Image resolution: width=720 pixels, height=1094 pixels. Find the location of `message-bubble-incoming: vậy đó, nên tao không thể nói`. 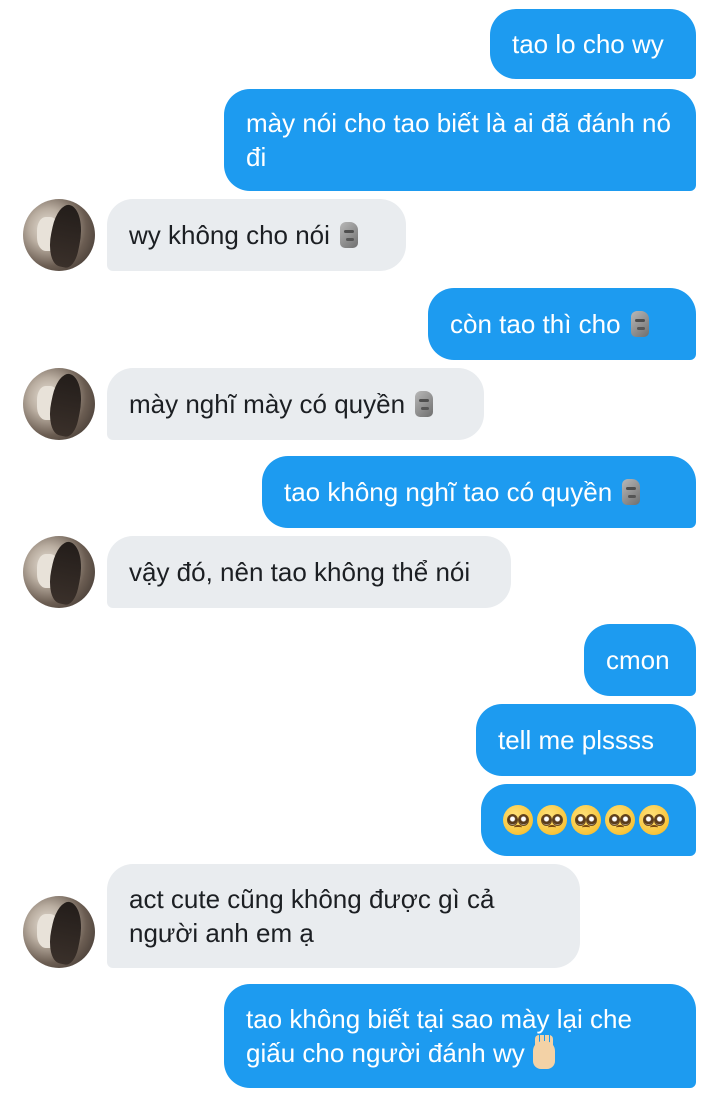

message-bubble-incoming: vậy đó, nên tao không thể nói is located at coordinates (309, 572).